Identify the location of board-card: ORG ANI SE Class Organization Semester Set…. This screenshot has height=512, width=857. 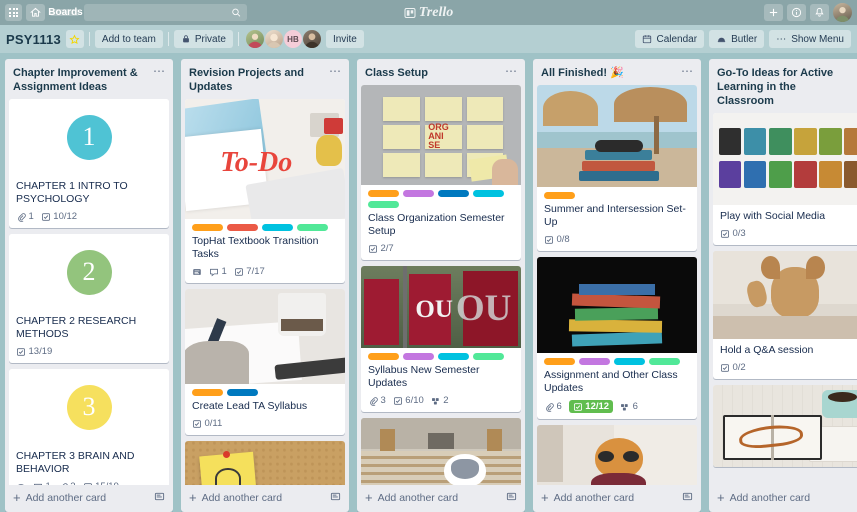
(441, 172).